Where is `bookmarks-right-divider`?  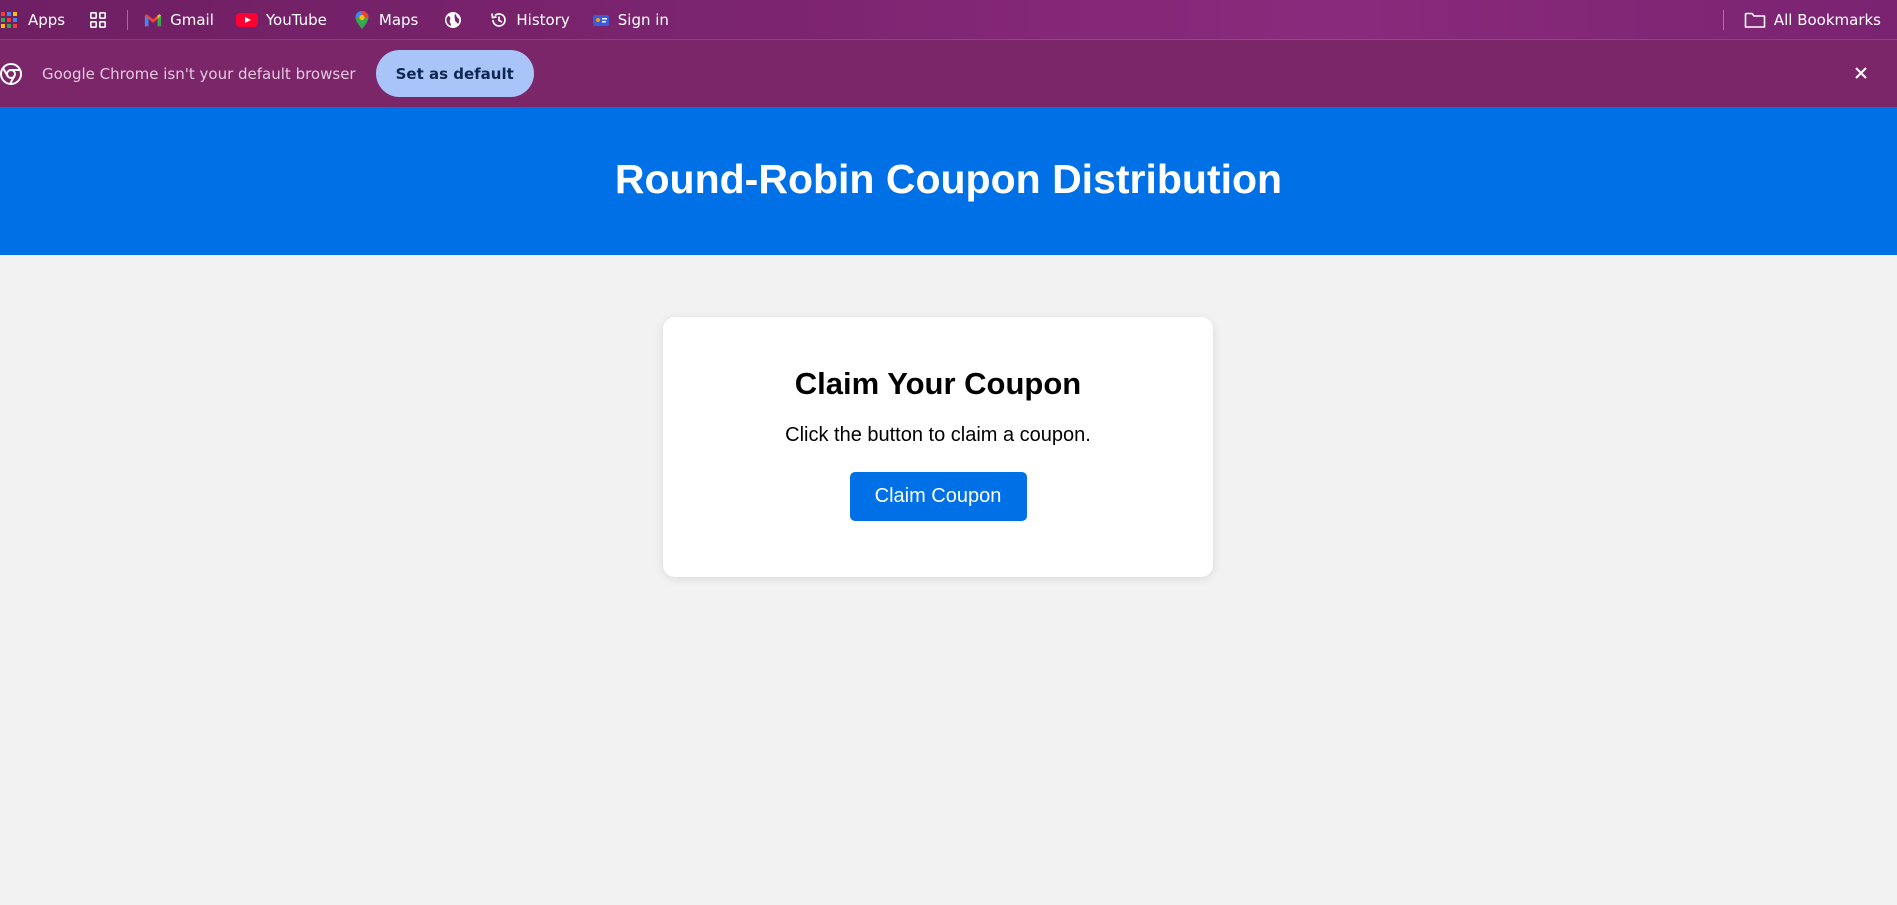
bookmarks-right-divider is located at coordinates (1723, 19).